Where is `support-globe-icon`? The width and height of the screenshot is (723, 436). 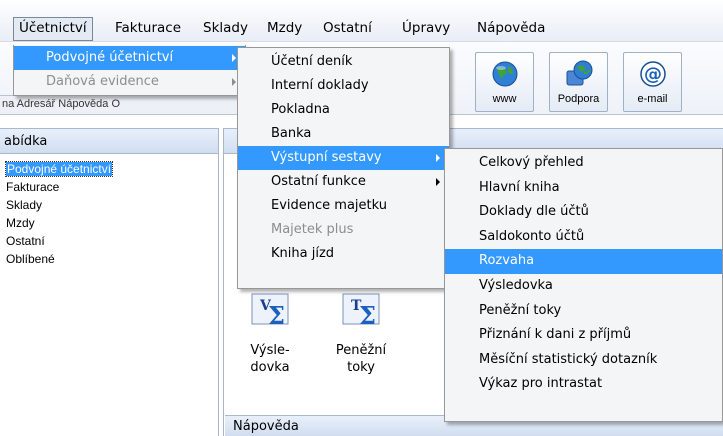 support-globe-icon is located at coordinates (579, 73).